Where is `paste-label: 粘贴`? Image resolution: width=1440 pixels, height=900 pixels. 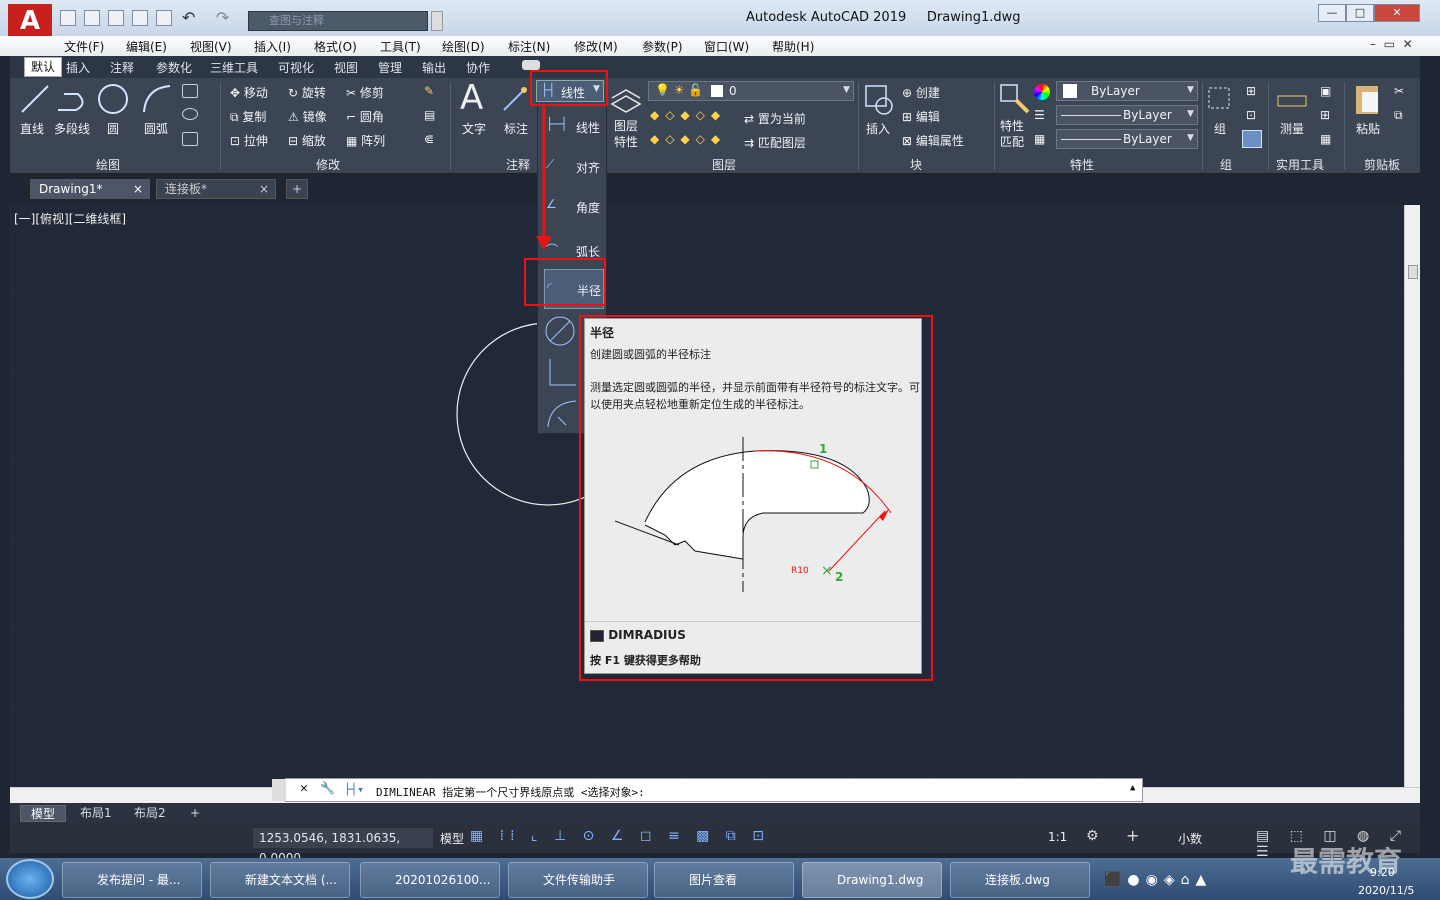 paste-label: 粘贴 is located at coordinates (1368, 128).